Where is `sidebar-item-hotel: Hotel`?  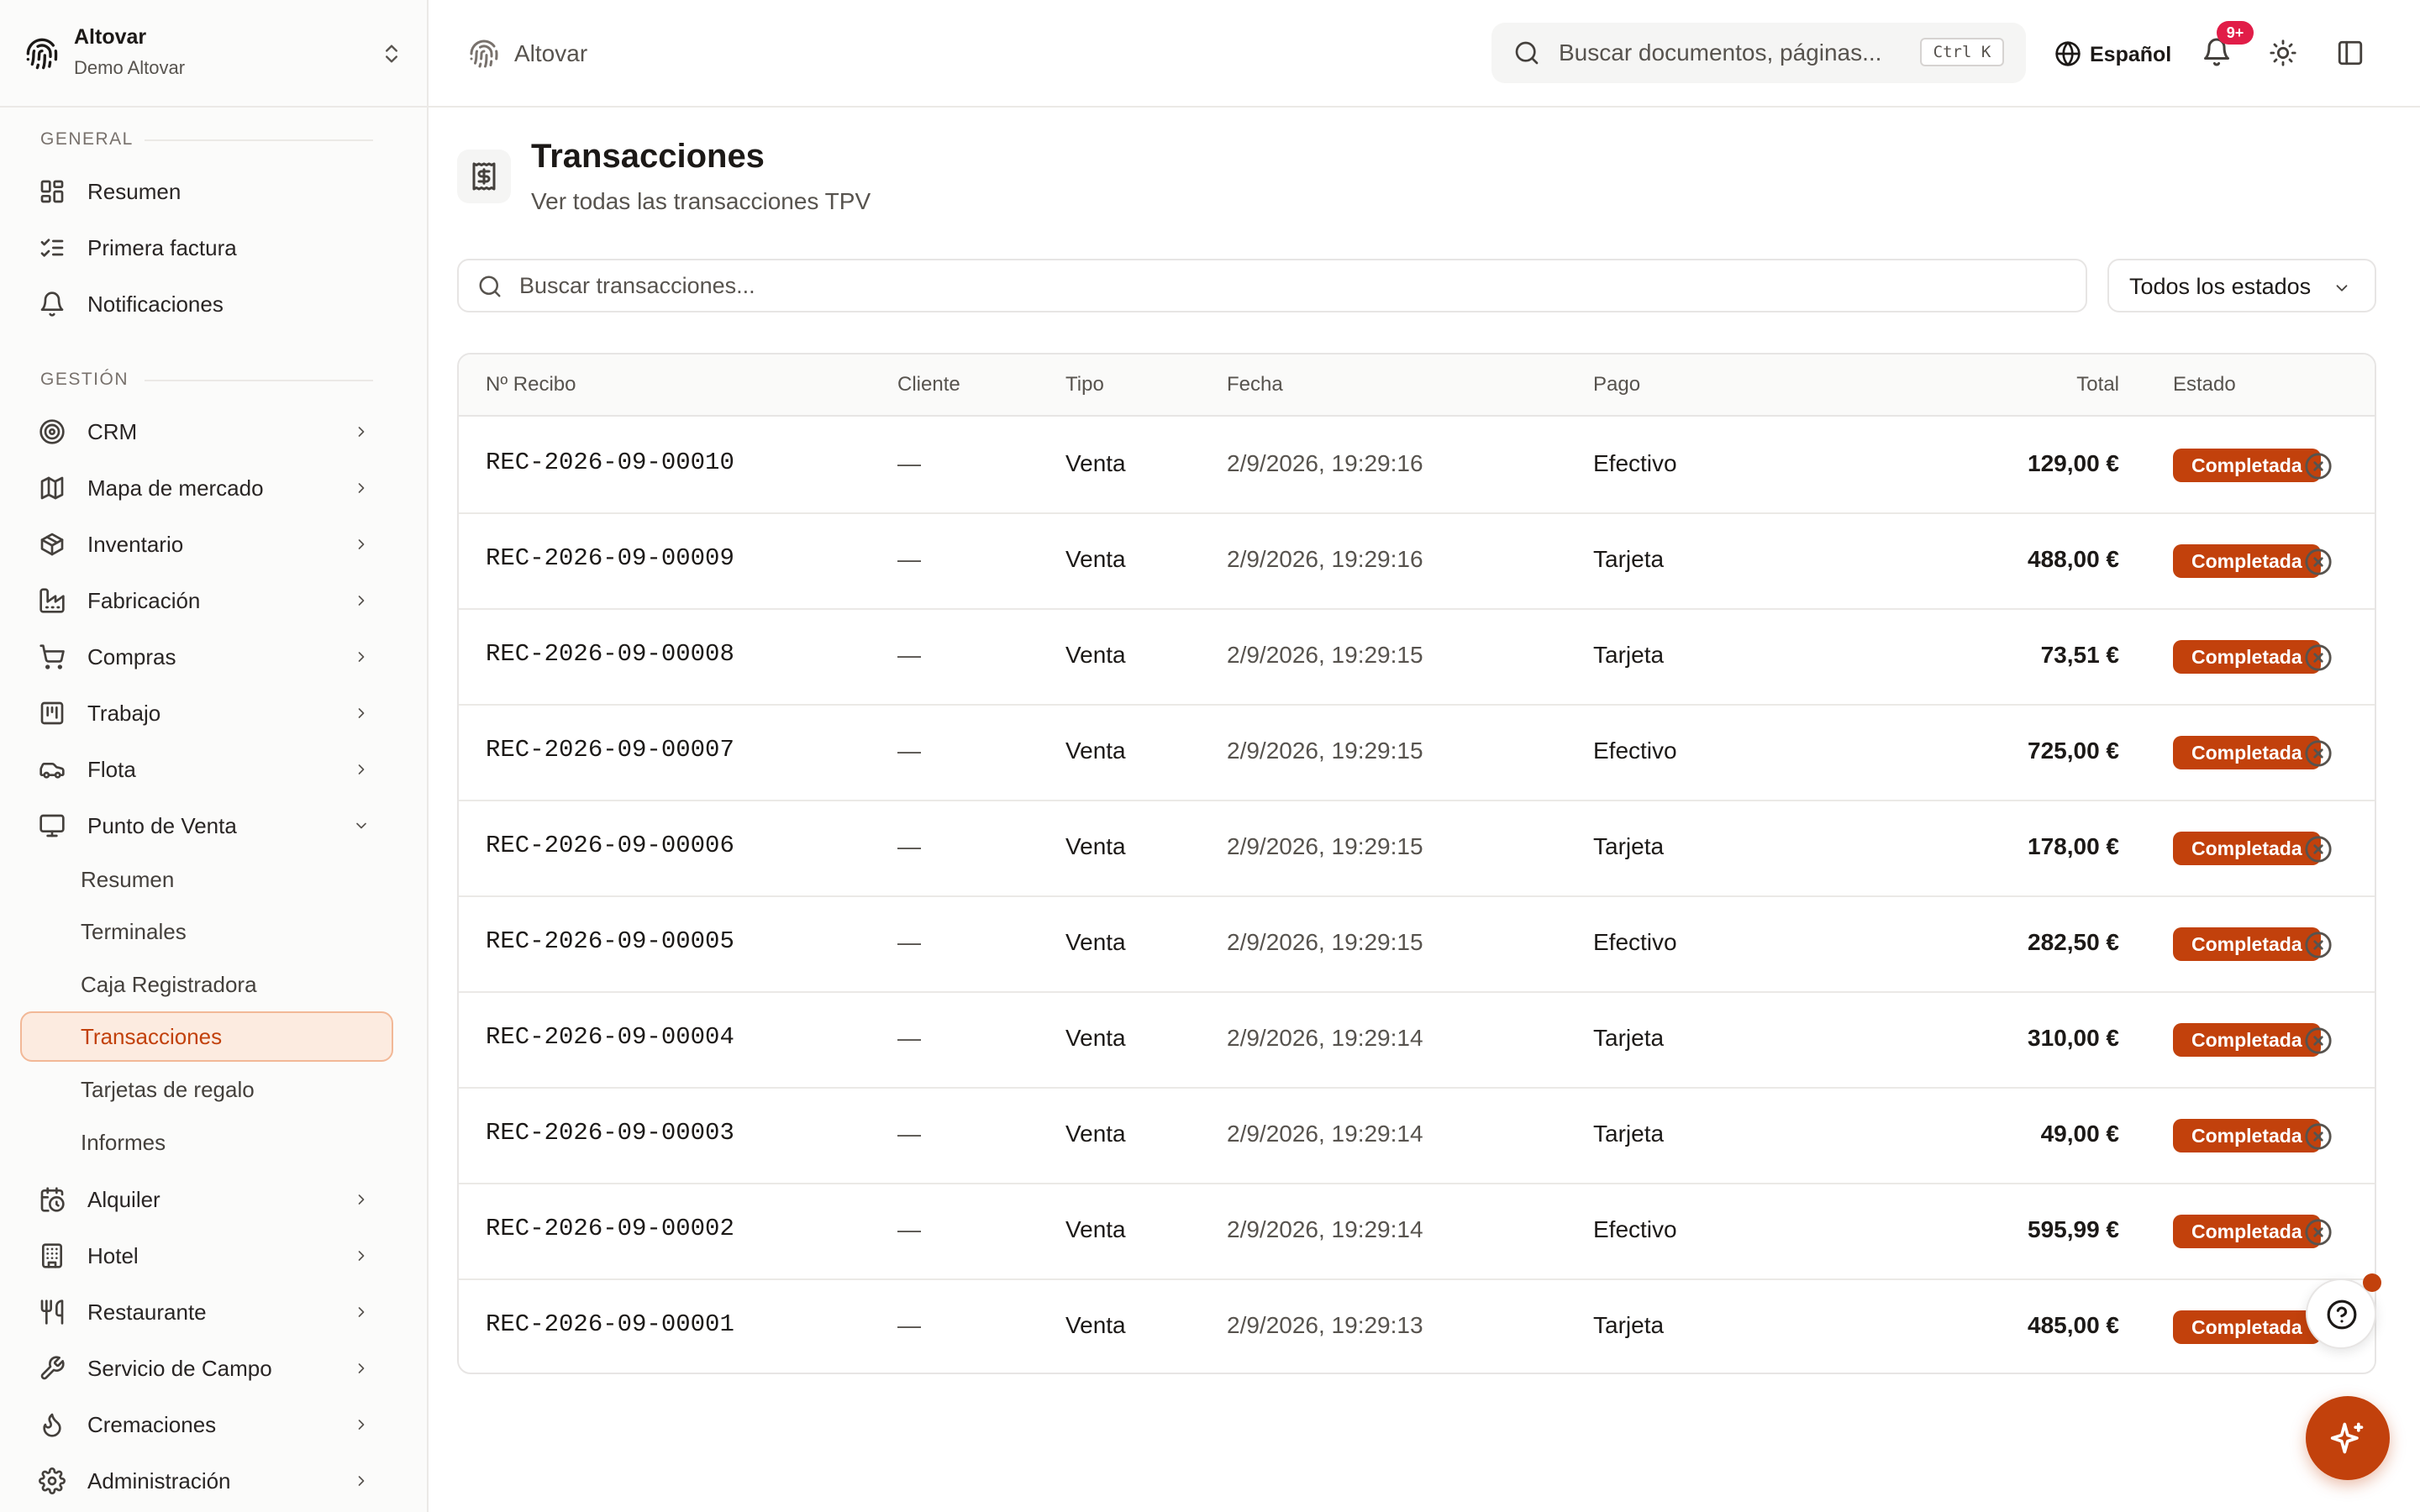
sidebar-item-hotel: Hotel is located at coordinates (206, 1256).